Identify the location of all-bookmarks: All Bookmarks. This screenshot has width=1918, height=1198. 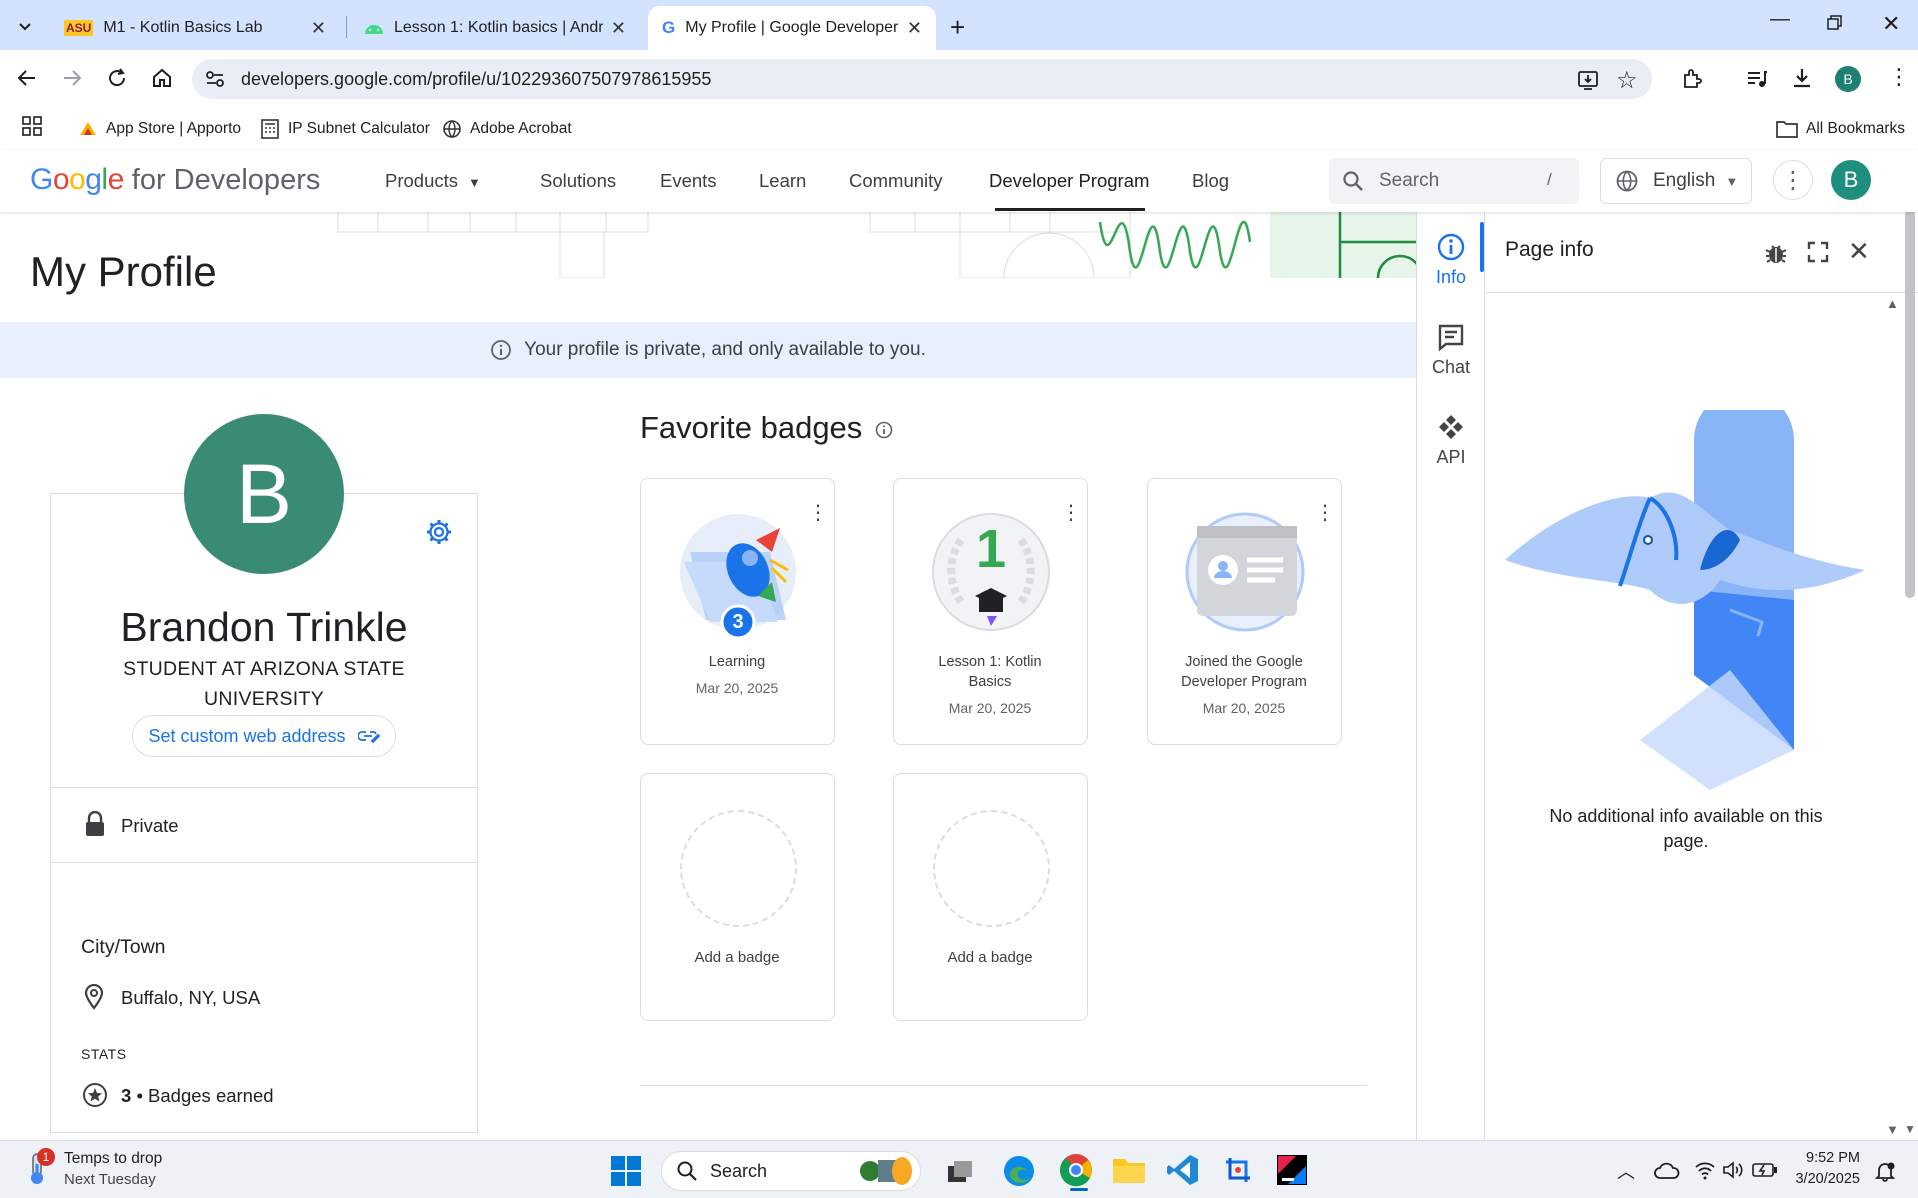
(1840, 129).